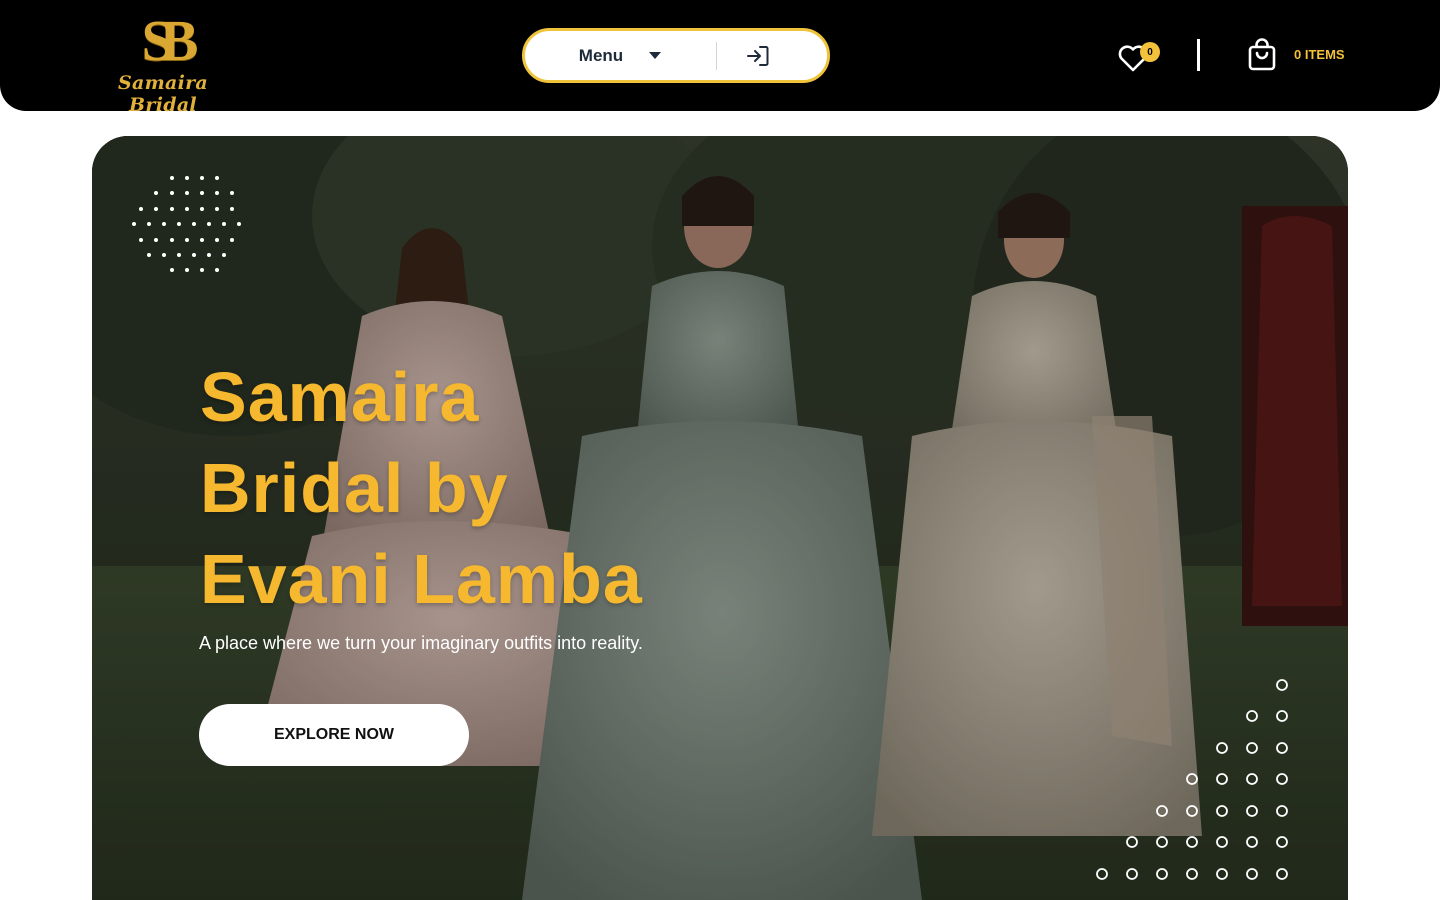 The width and height of the screenshot is (1440, 900). What do you see at coordinates (163, 94) in the screenshot?
I see `logo-brand-name: Samaira Bridal` at bounding box center [163, 94].